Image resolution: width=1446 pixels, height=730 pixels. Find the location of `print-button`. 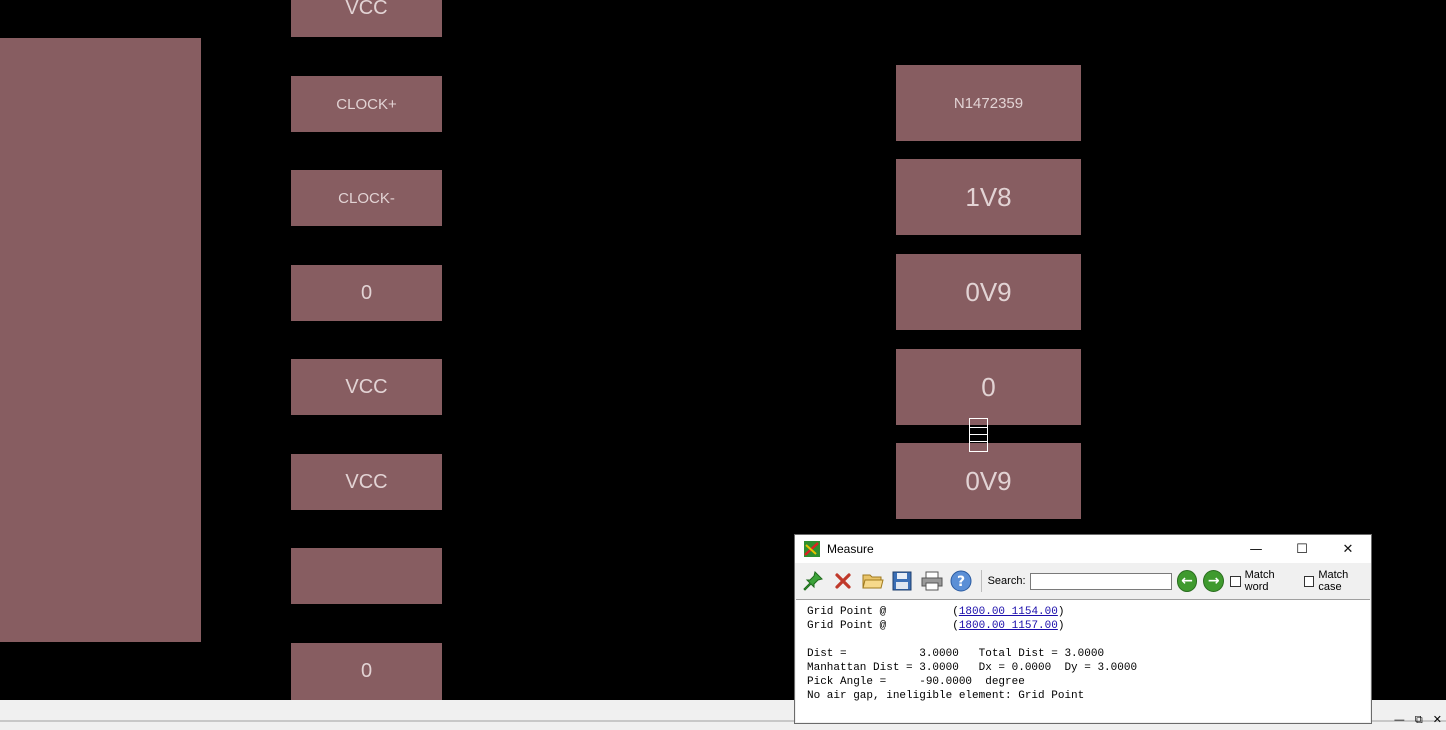

print-button is located at coordinates (931, 581).